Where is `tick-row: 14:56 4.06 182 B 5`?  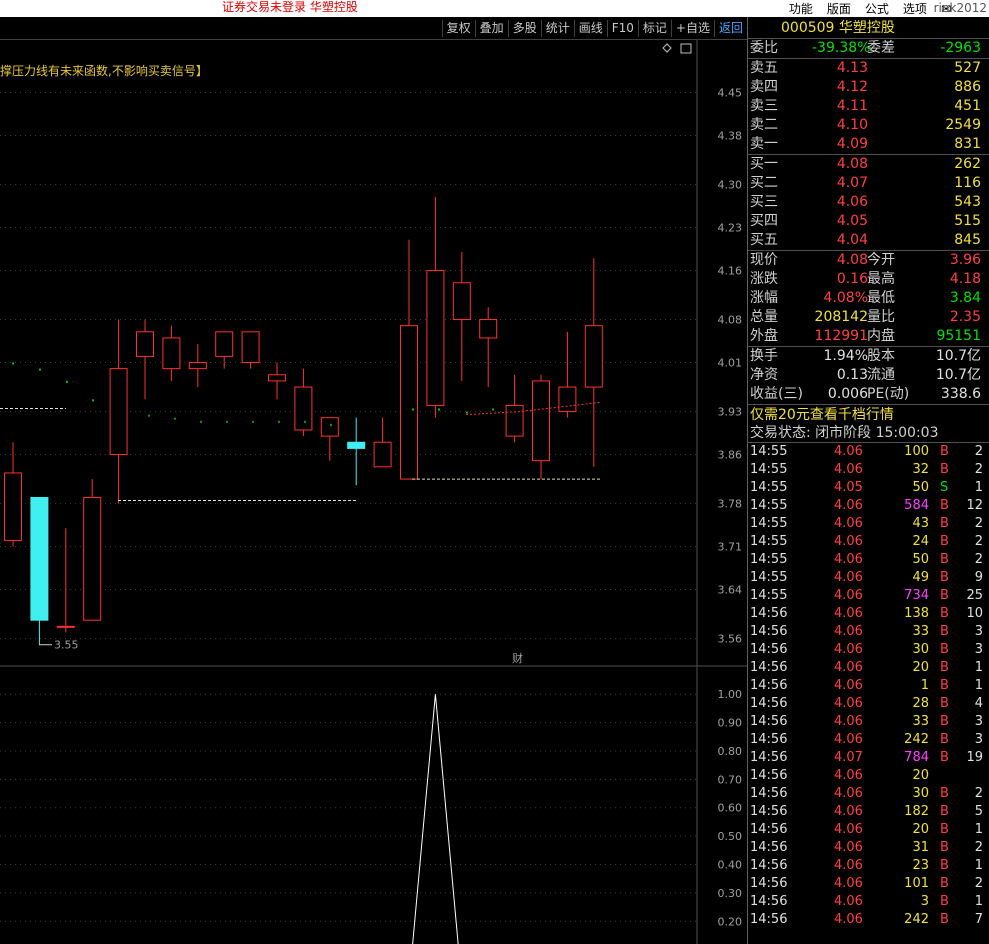
tick-row: 14:56 4.06 182 B 5 is located at coordinates (868, 812).